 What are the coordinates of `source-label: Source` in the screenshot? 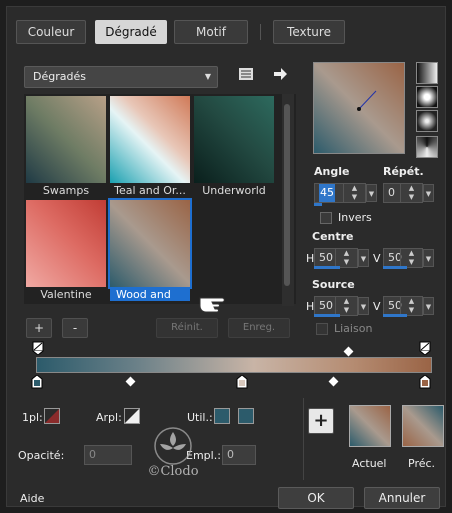 It's located at (333, 284).